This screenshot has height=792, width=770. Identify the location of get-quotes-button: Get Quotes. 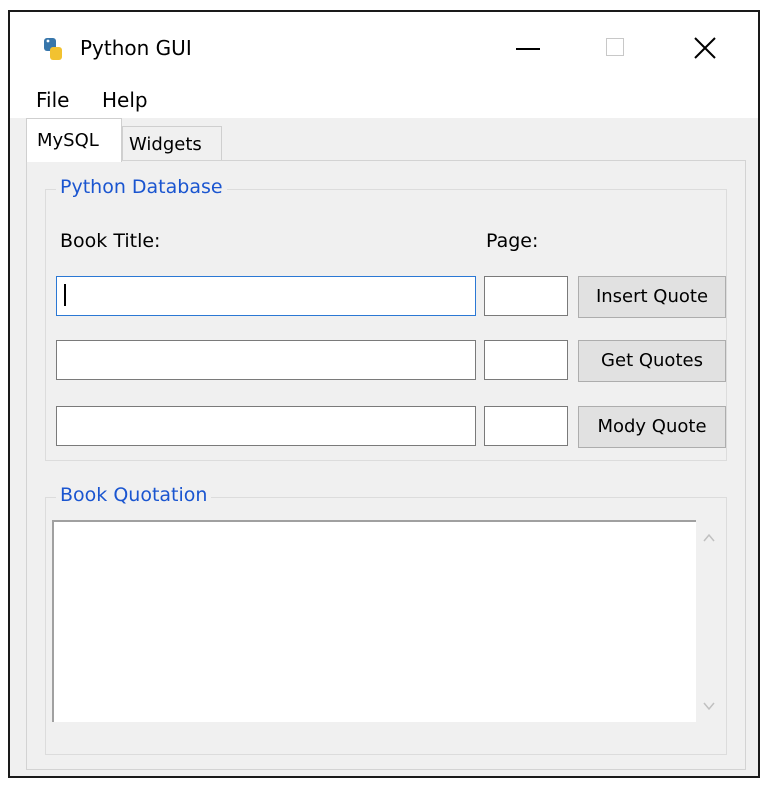
(652, 361).